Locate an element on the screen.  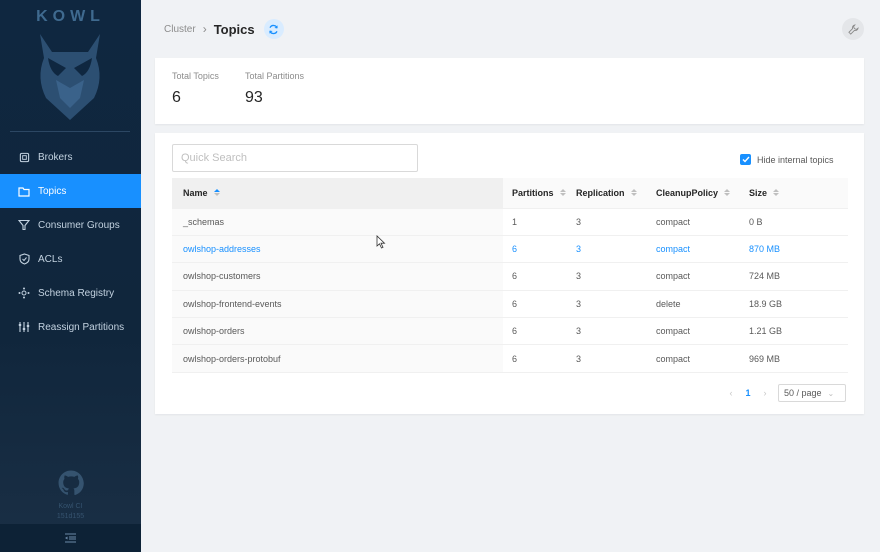
stats-card: Total Topics 6 Total Partitions 93 is located at coordinates (509, 91).